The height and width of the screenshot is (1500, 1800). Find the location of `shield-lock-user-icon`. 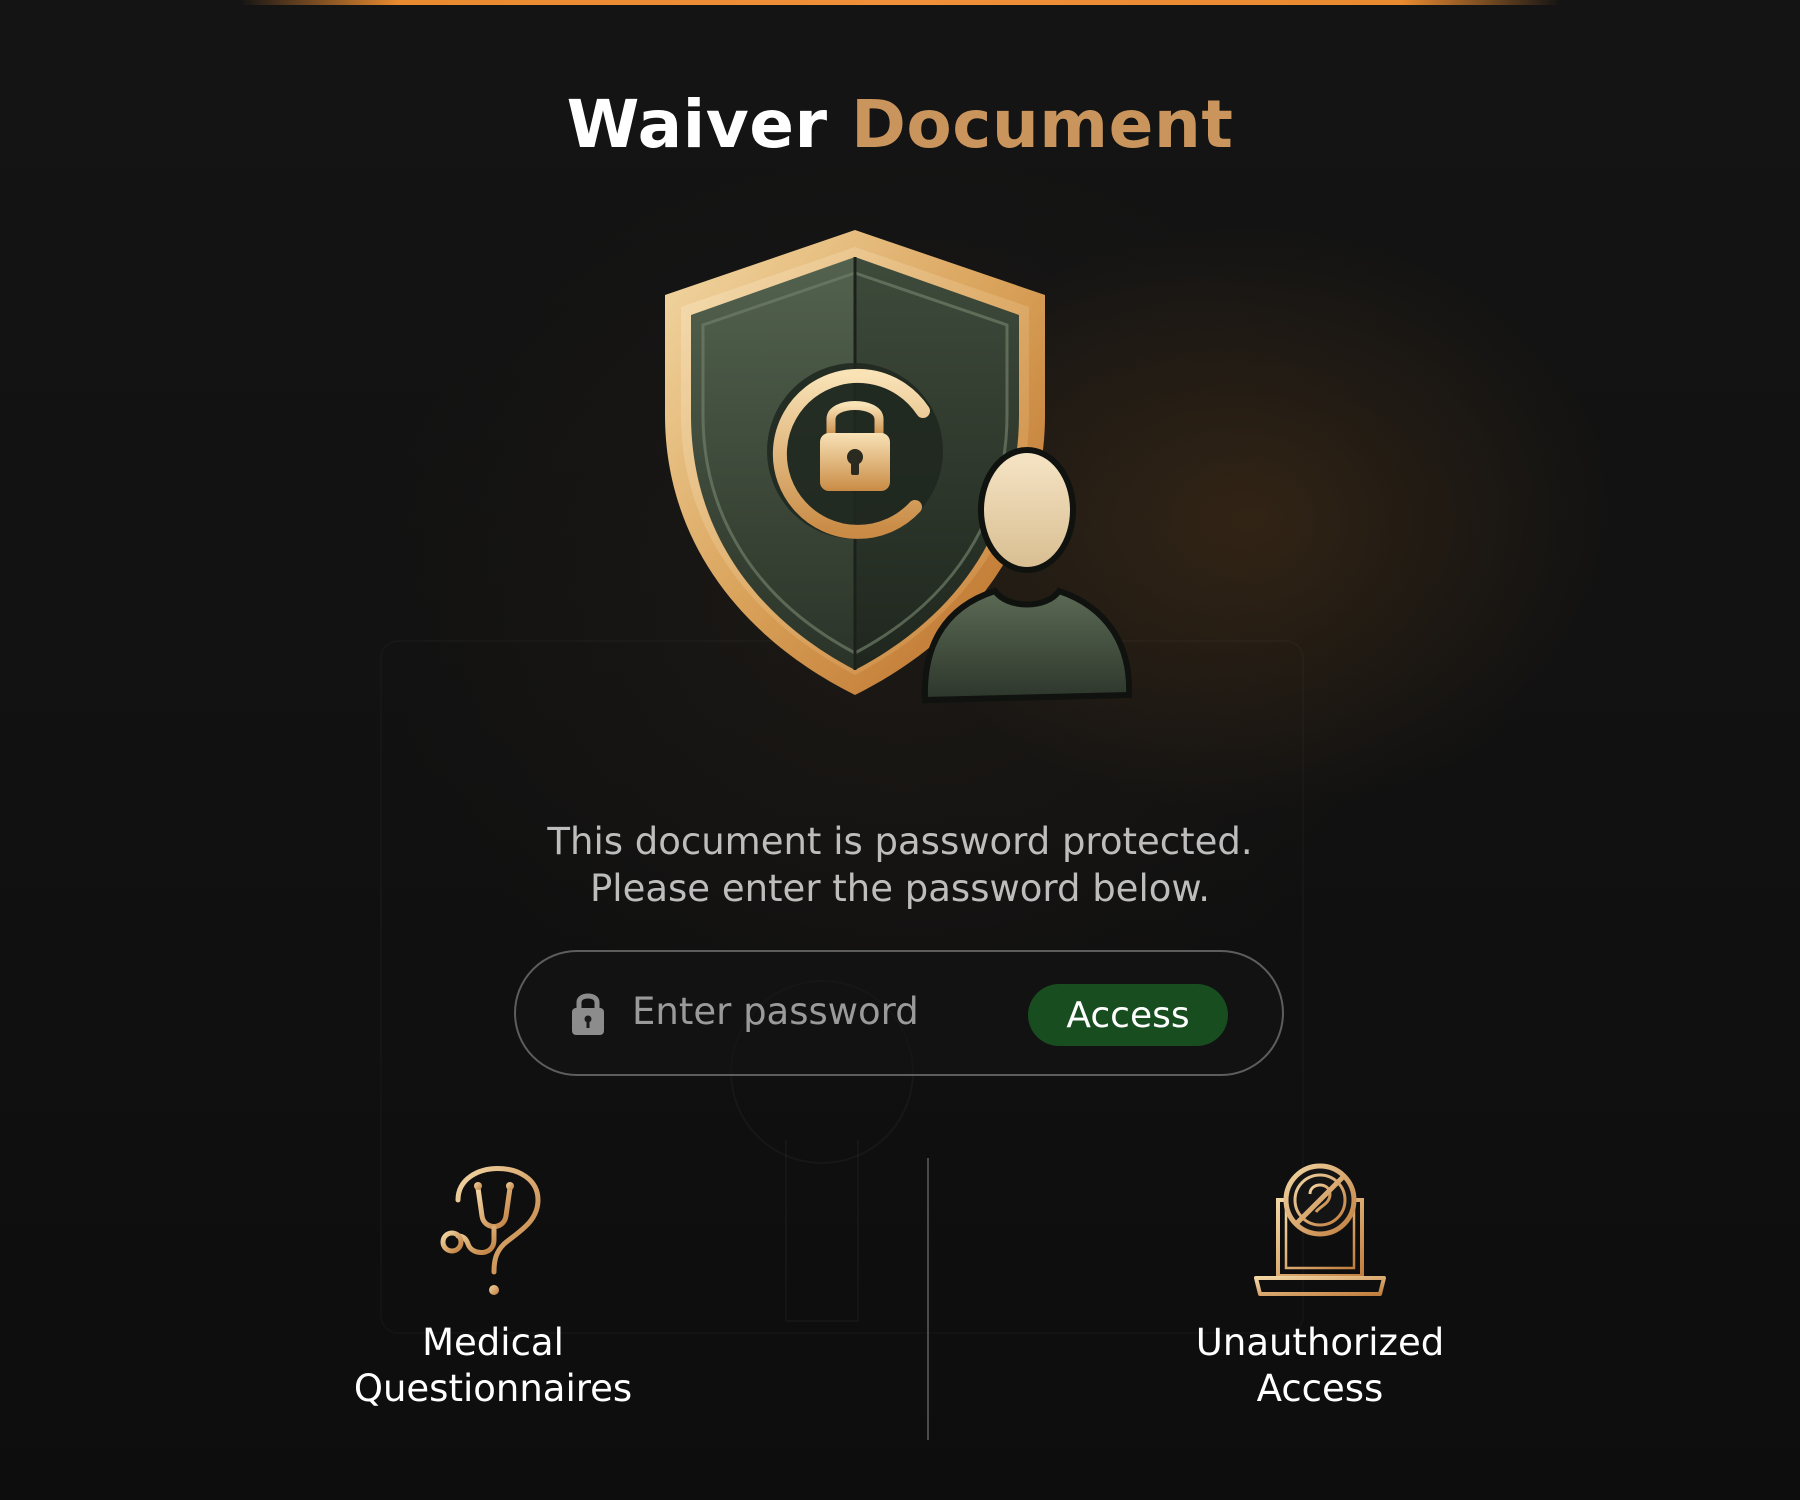

shield-lock-user-icon is located at coordinates (899, 467).